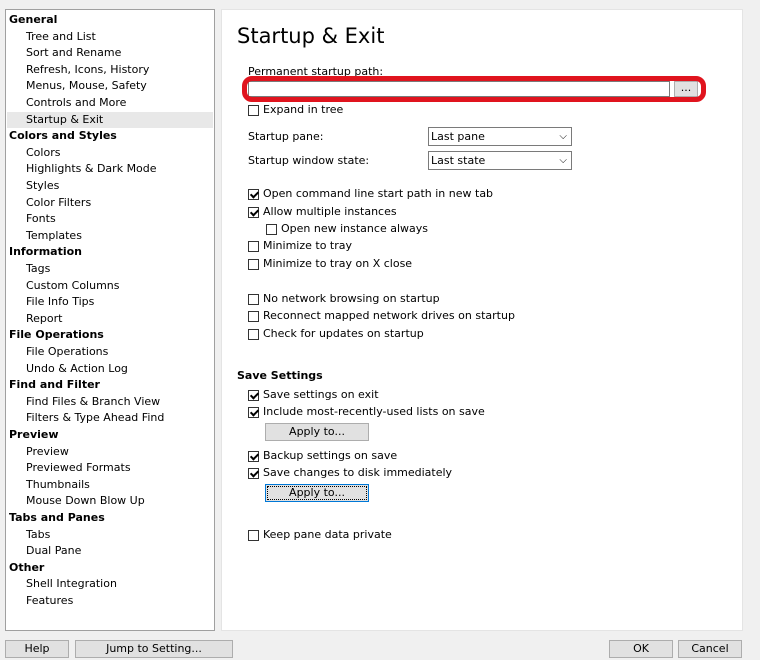 This screenshot has width=760, height=660. What do you see at coordinates (458, 136) in the screenshot?
I see `select-value: Last pane` at bounding box center [458, 136].